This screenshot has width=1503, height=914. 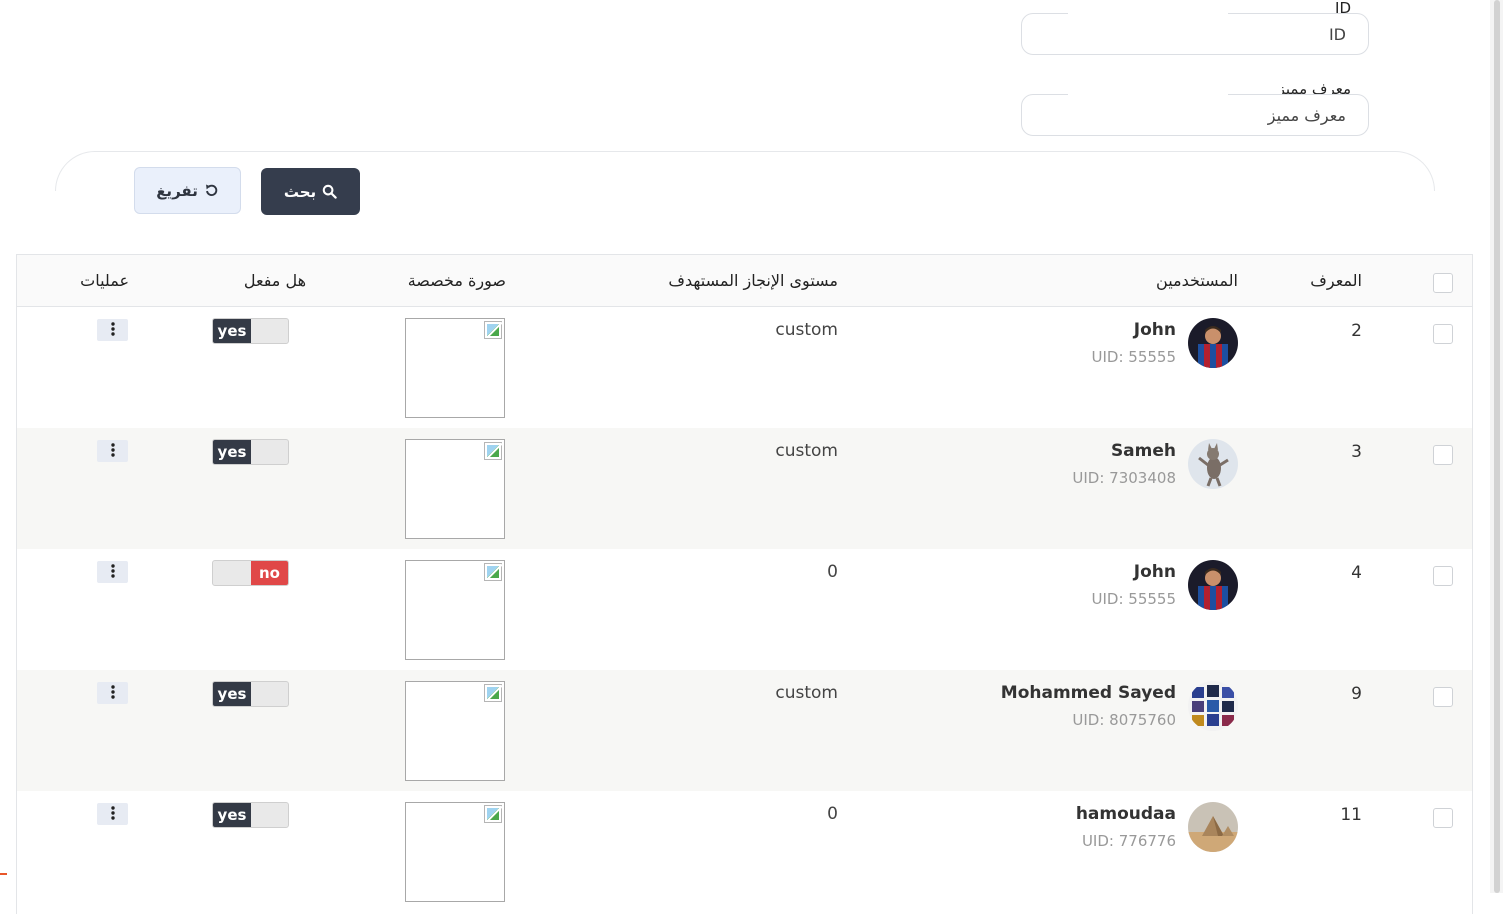 What do you see at coordinates (1356, 573) in the screenshot?
I see `row-id: 4` at bounding box center [1356, 573].